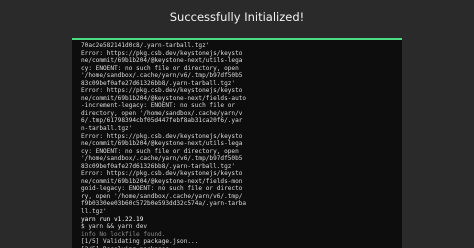 Image resolution: width=474 pixels, height=248 pixels. I want to click on status-banner-title: Successfully Initialized!, so click(237, 17).